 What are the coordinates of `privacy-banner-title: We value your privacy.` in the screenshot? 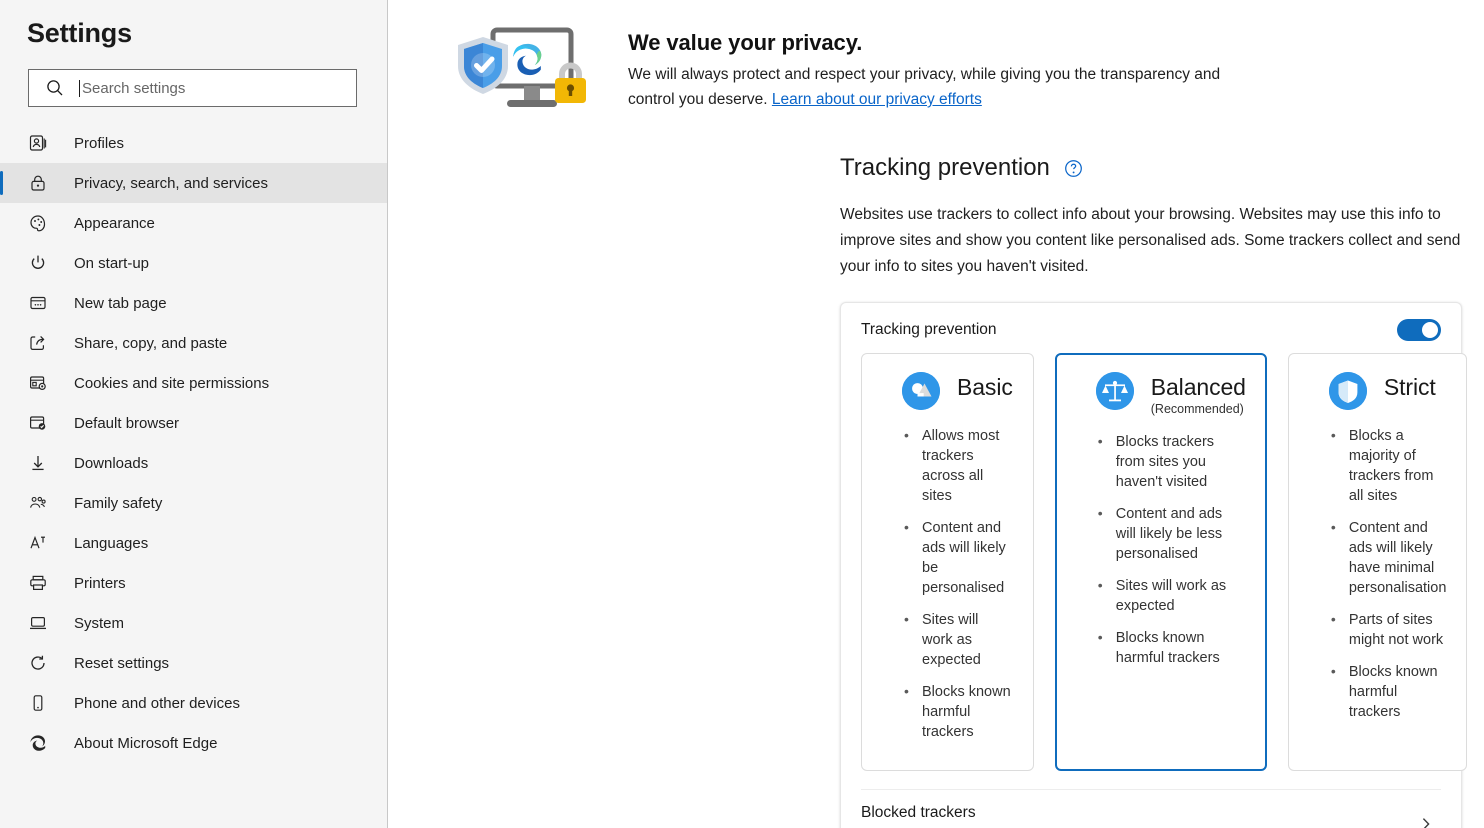 It's located at (745, 42).